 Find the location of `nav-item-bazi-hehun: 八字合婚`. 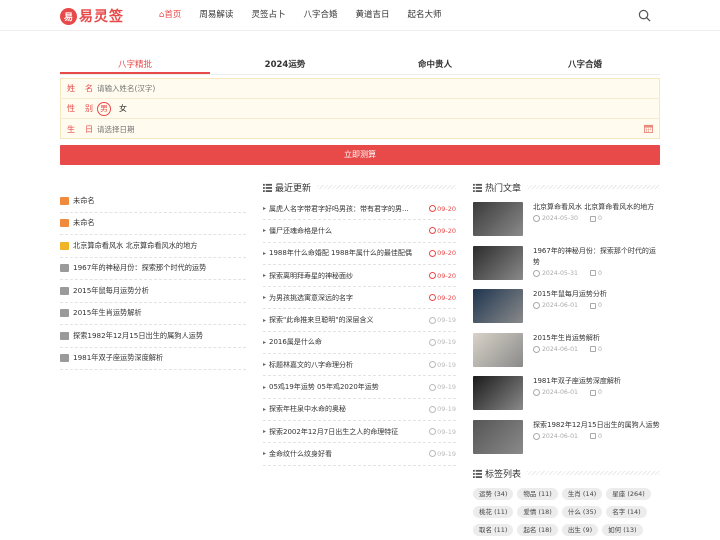

nav-item-bazi-hehun: 八字合婚 is located at coordinates (320, 15).